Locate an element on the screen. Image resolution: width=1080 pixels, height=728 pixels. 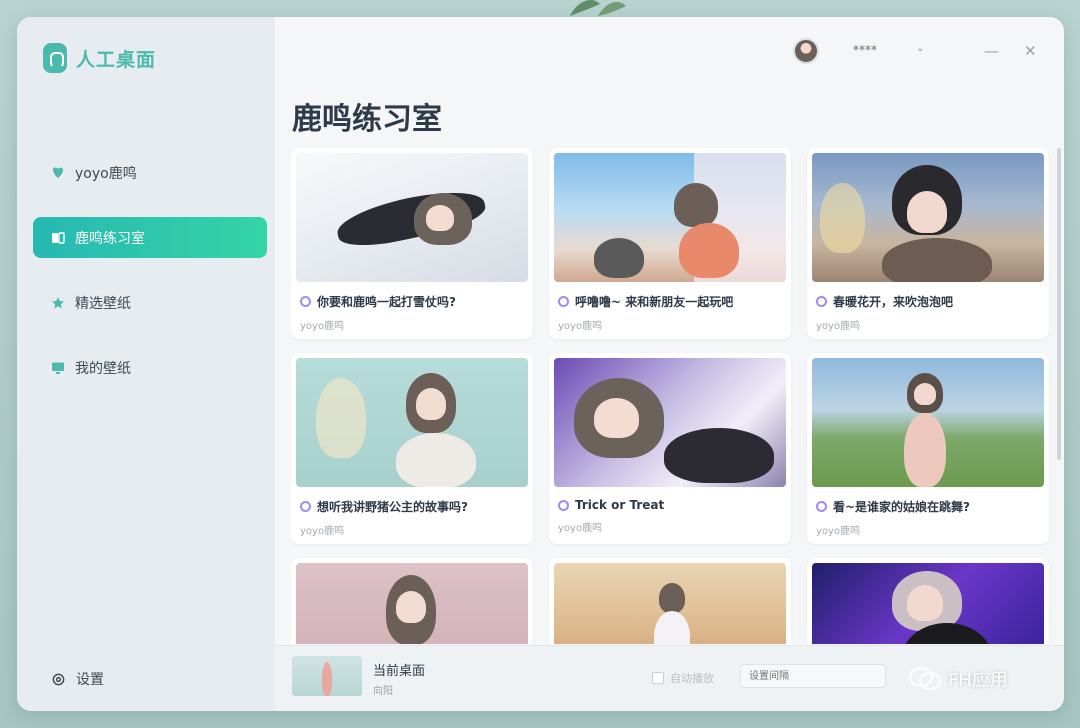
leaf-decoration is located at coordinates (598, 8).